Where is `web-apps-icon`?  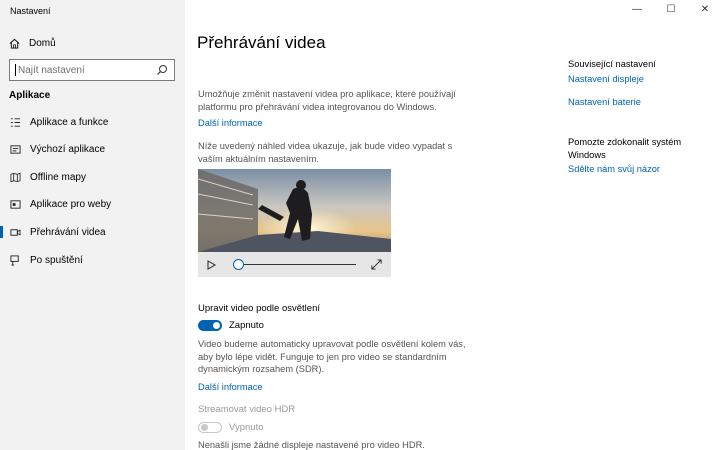 web-apps-icon is located at coordinates (15, 204).